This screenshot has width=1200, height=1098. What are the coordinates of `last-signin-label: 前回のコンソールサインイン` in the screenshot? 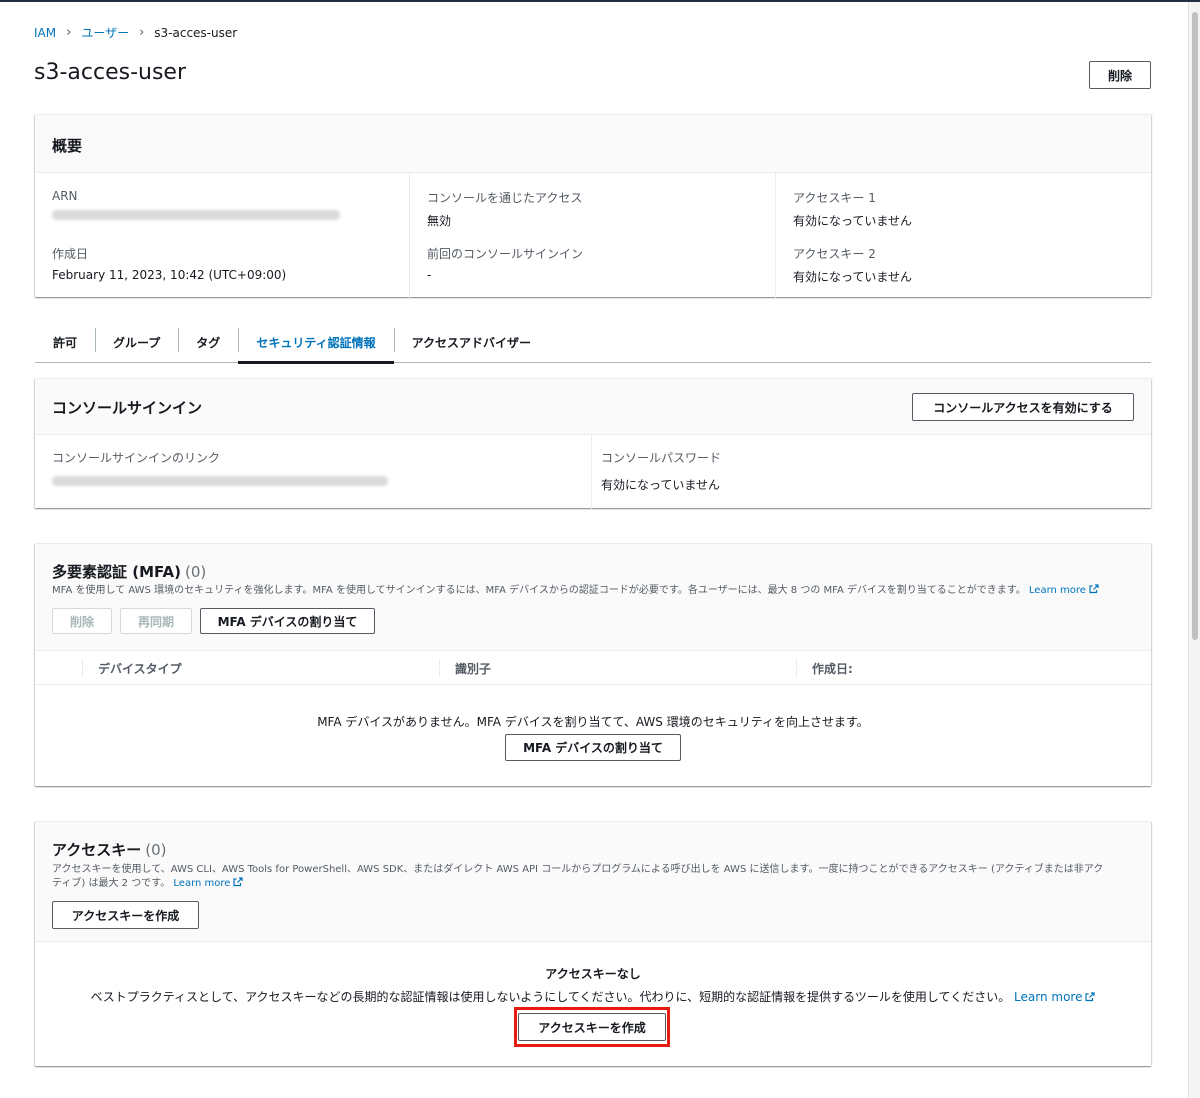 It's located at (505, 254).